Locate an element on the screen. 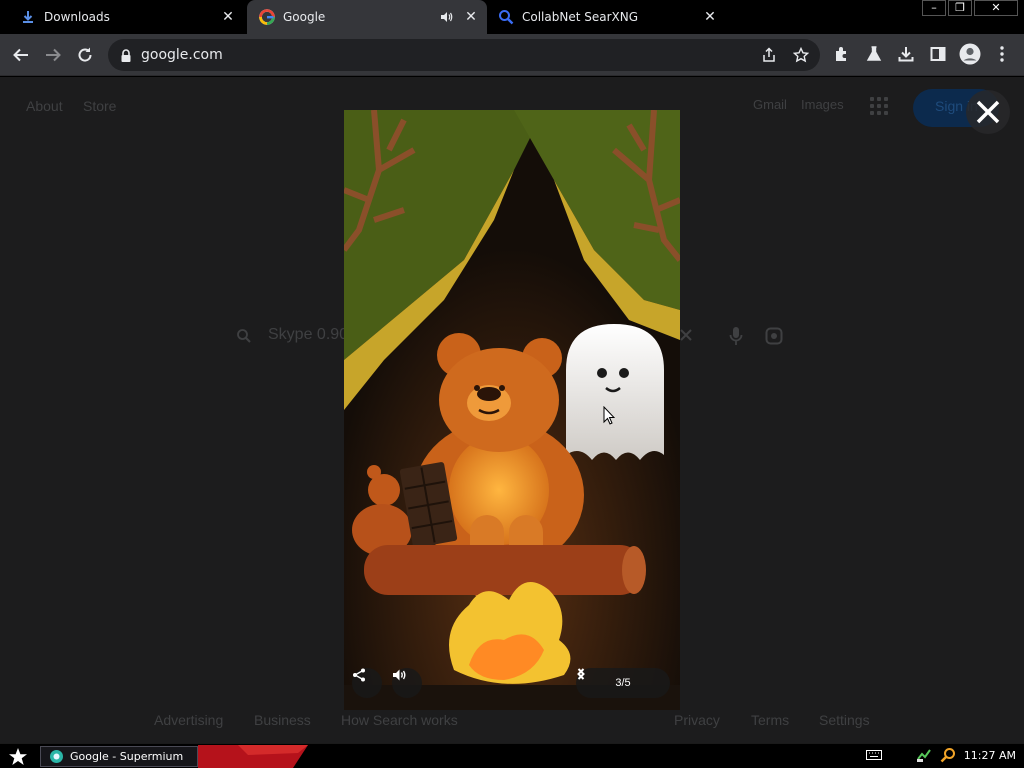 The width and height of the screenshot is (1024, 768). reload-icon is located at coordinates (85, 54).